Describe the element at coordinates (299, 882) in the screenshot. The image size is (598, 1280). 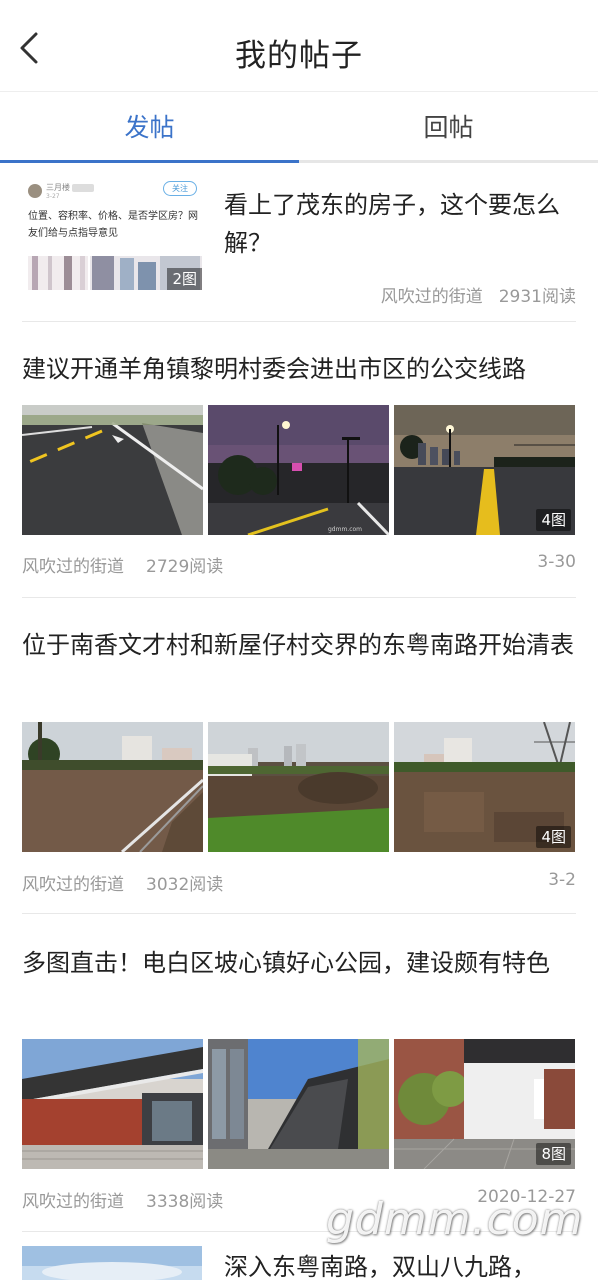
I see `post-meta: 风吹过的街道 3032阅读 3-2` at that location.